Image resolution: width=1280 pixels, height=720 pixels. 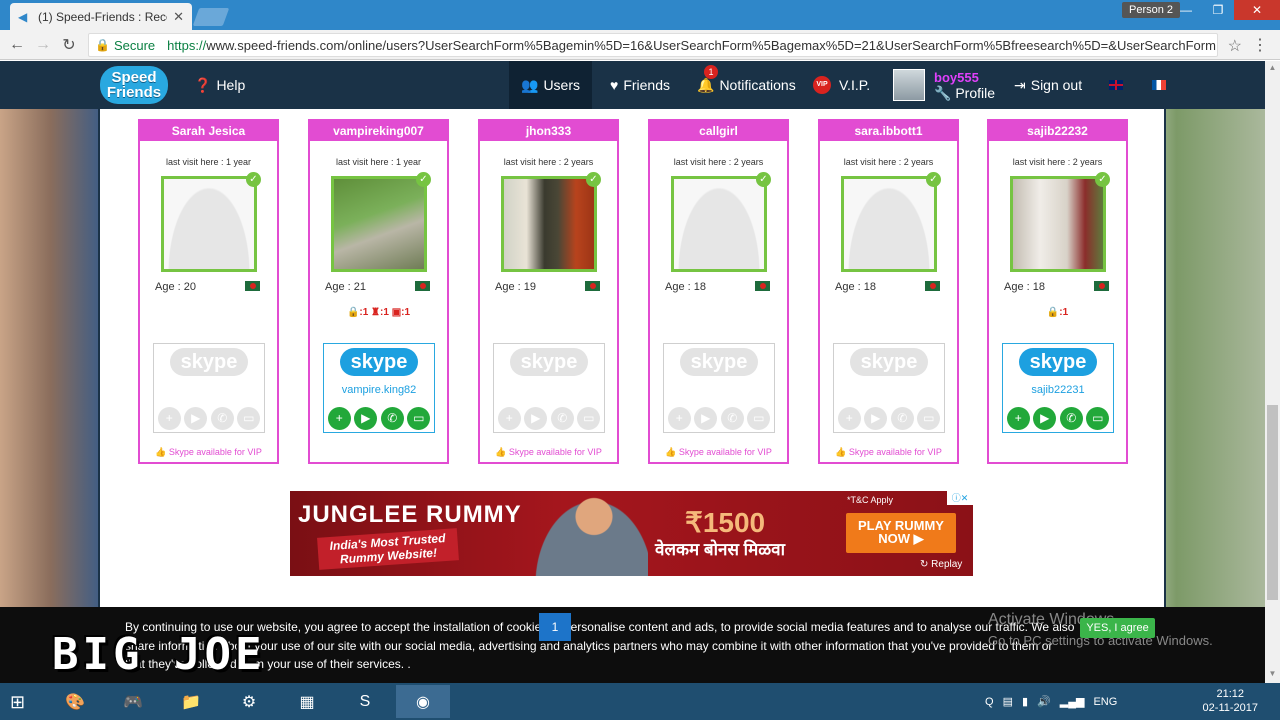 I want to click on minimize-icon: —, so click(x=1186, y=10).